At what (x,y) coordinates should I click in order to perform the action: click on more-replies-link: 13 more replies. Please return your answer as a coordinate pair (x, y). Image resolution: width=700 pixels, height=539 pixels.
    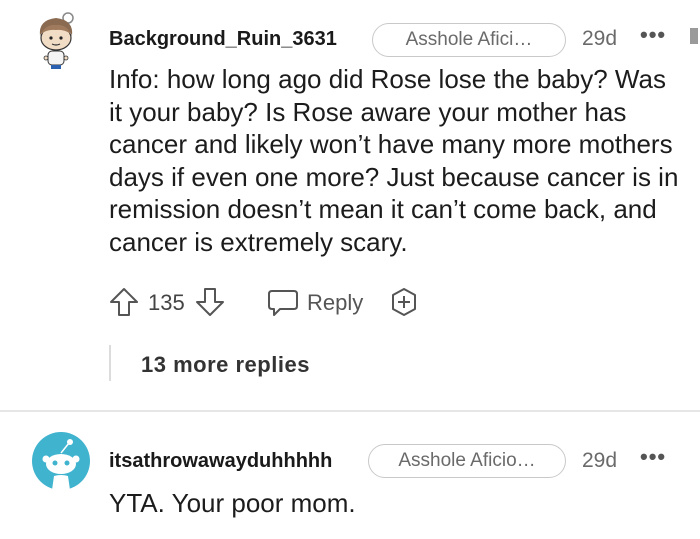
    Looking at the image, I should click on (225, 365).